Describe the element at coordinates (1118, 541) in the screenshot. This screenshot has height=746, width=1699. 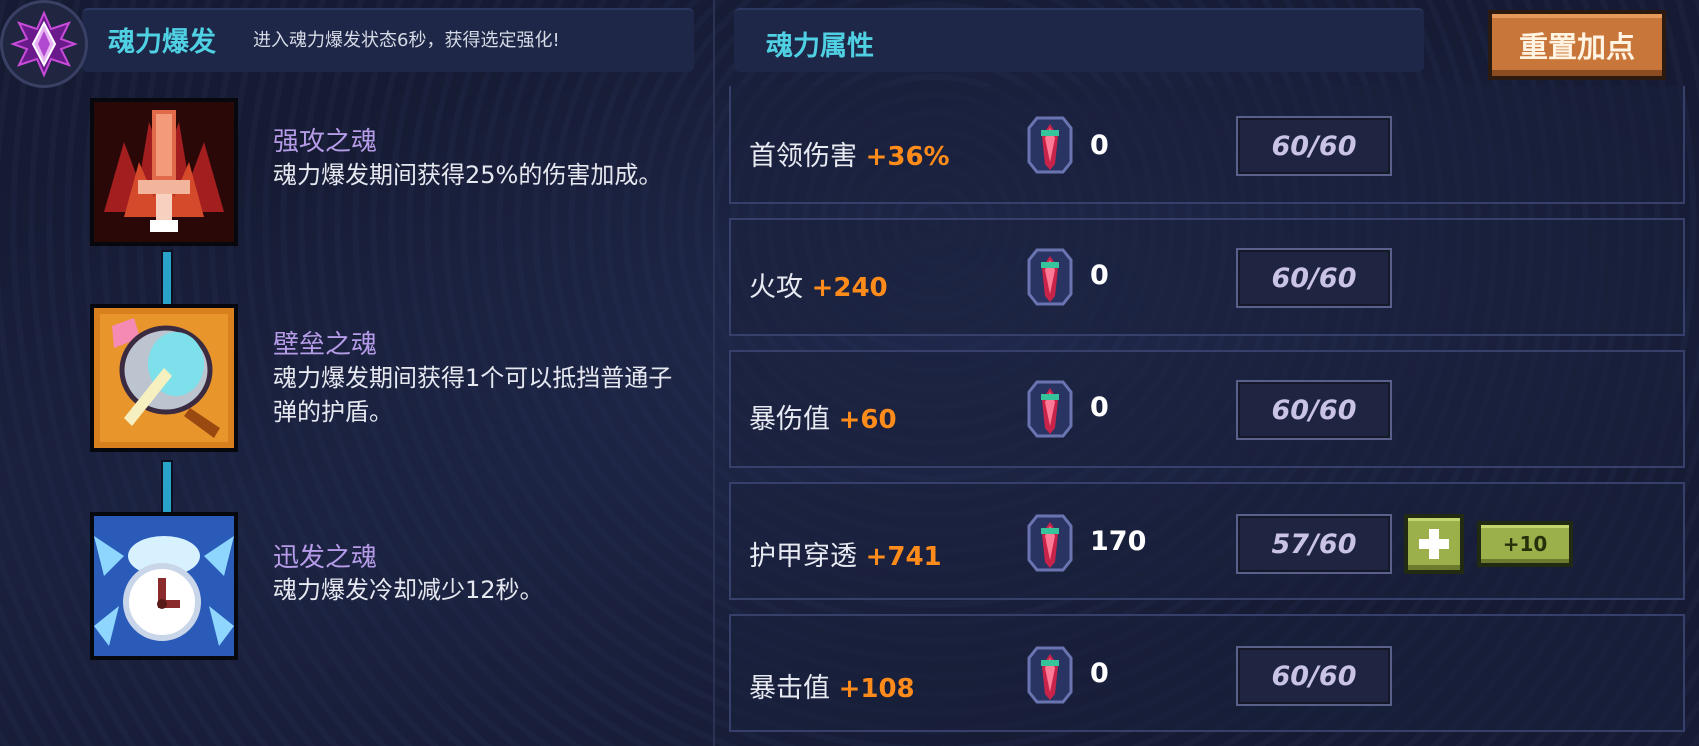
I see `gem-count: 170` at that location.